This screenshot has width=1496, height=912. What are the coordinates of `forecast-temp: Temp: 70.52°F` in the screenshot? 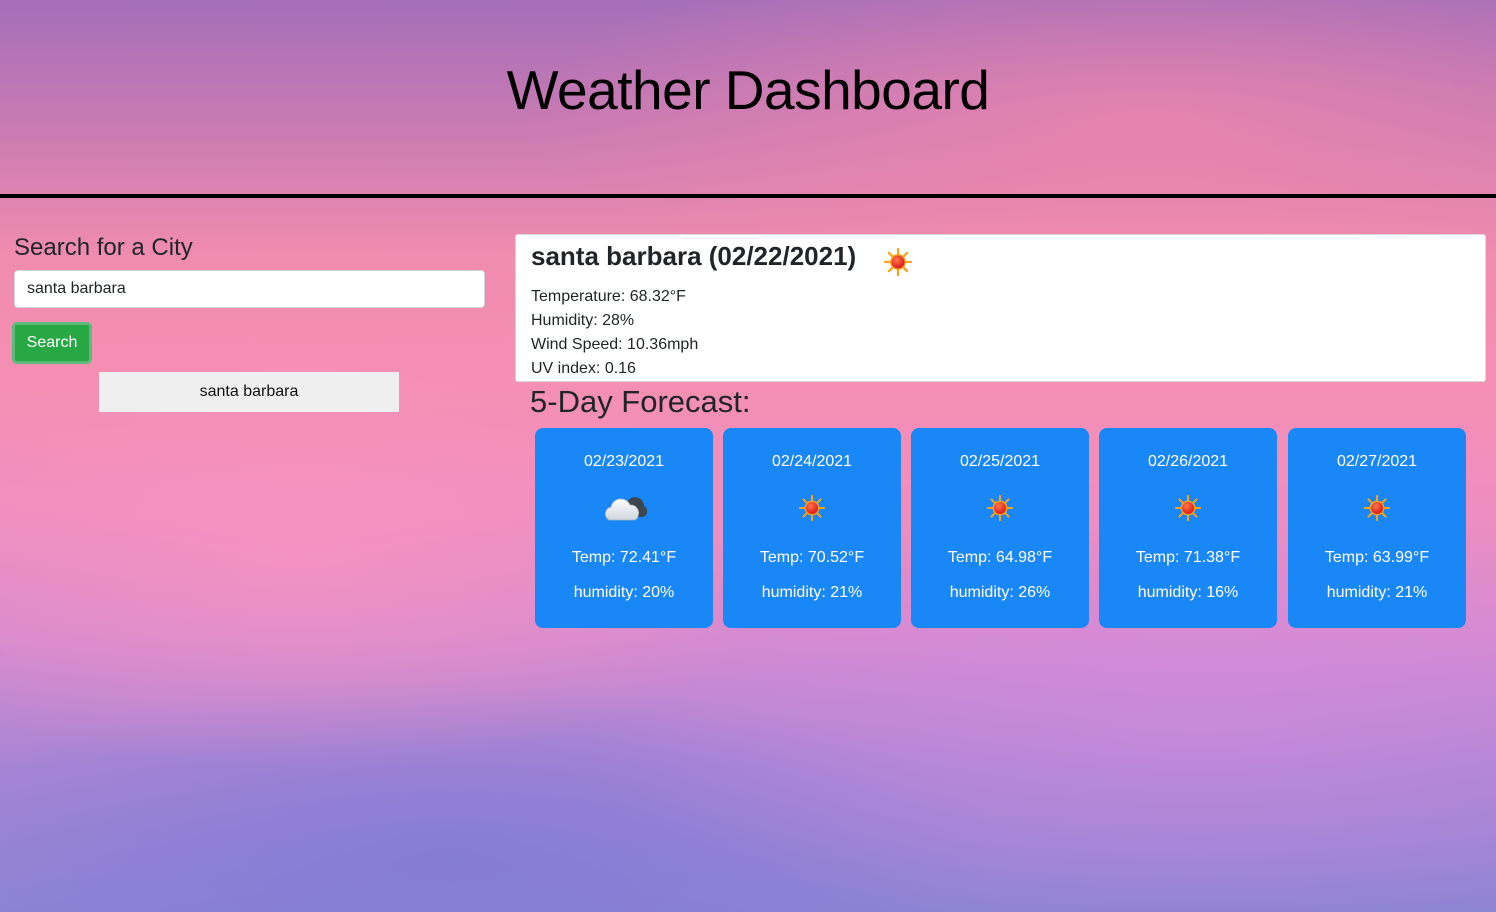 It's located at (812, 557).